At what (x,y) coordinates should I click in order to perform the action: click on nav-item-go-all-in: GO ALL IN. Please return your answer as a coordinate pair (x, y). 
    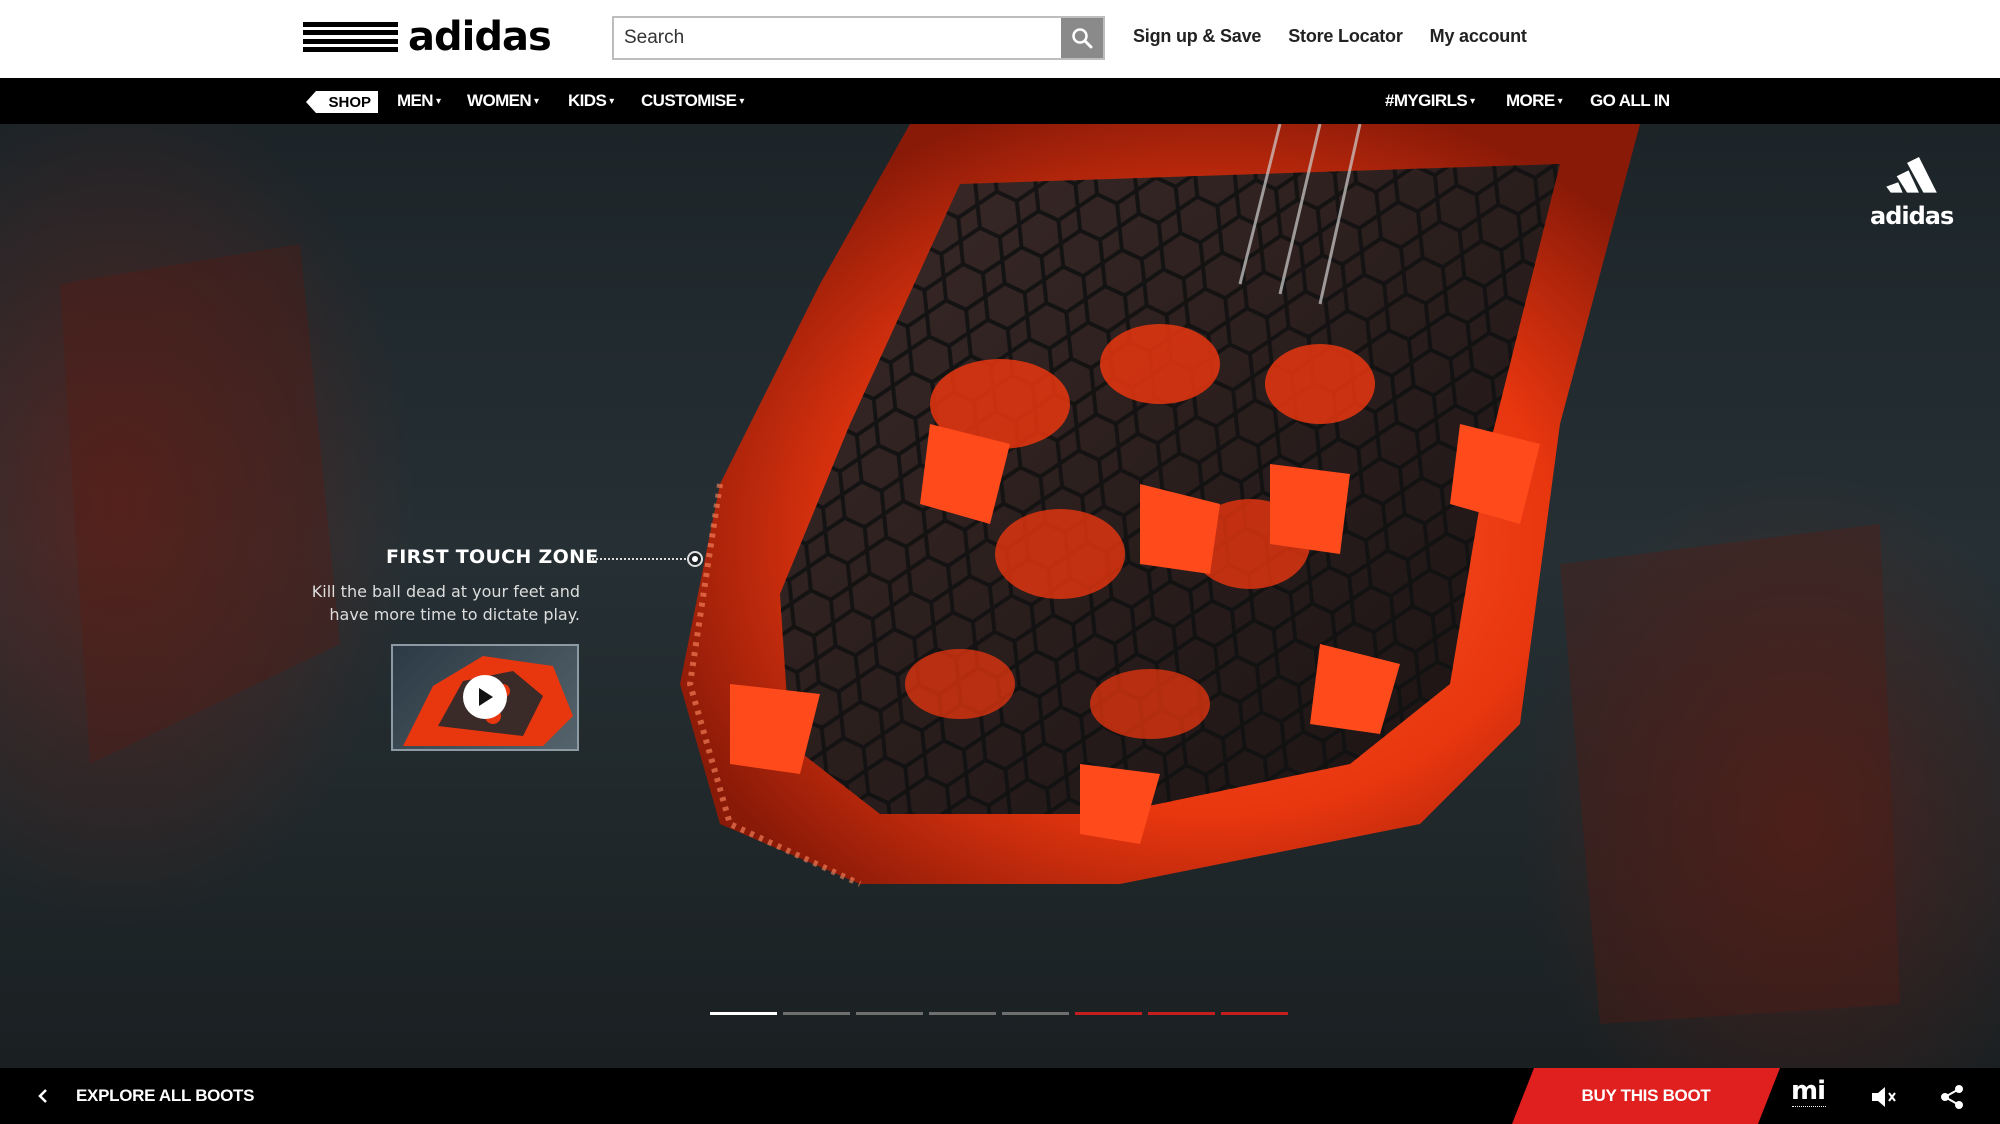
    Looking at the image, I should click on (1630, 101).